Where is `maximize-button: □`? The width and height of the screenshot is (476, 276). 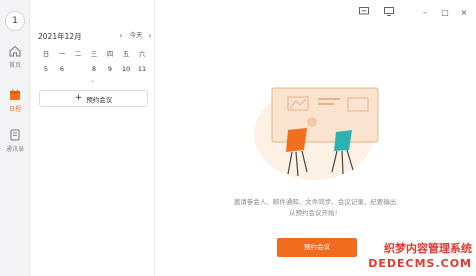 maximize-button: □ is located at coordinates (445, 13).